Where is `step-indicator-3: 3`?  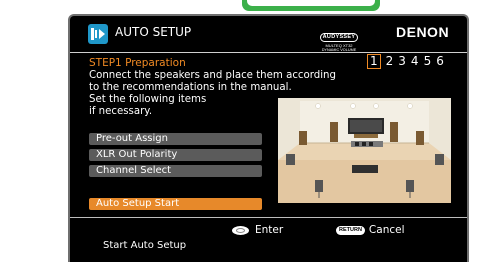
step-indicator-3: 3 is located at coordinates (402, 61).